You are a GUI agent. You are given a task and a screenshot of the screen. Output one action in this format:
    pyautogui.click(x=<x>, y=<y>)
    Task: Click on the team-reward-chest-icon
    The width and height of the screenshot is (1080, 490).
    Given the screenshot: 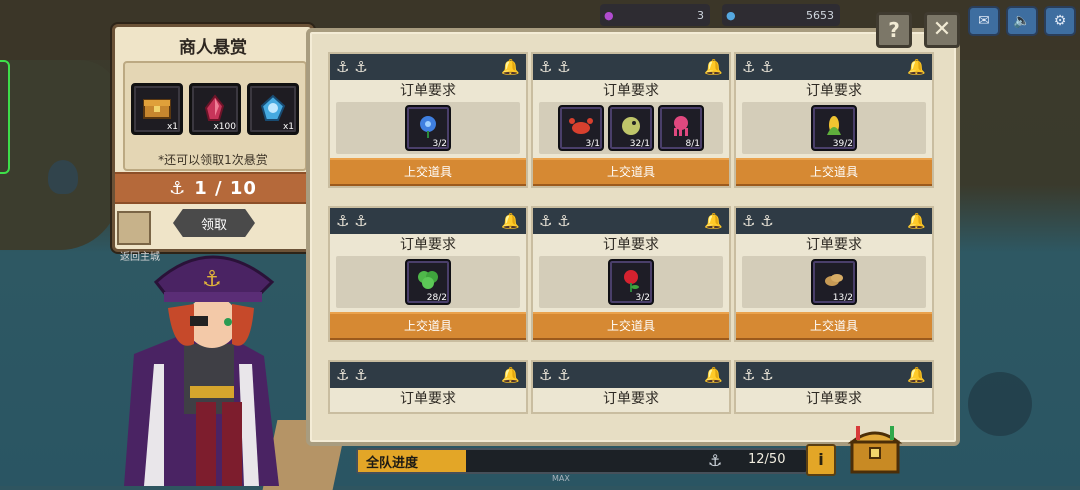 What is the action you would take?
    pyautogui.click(x=875, y=449)
    